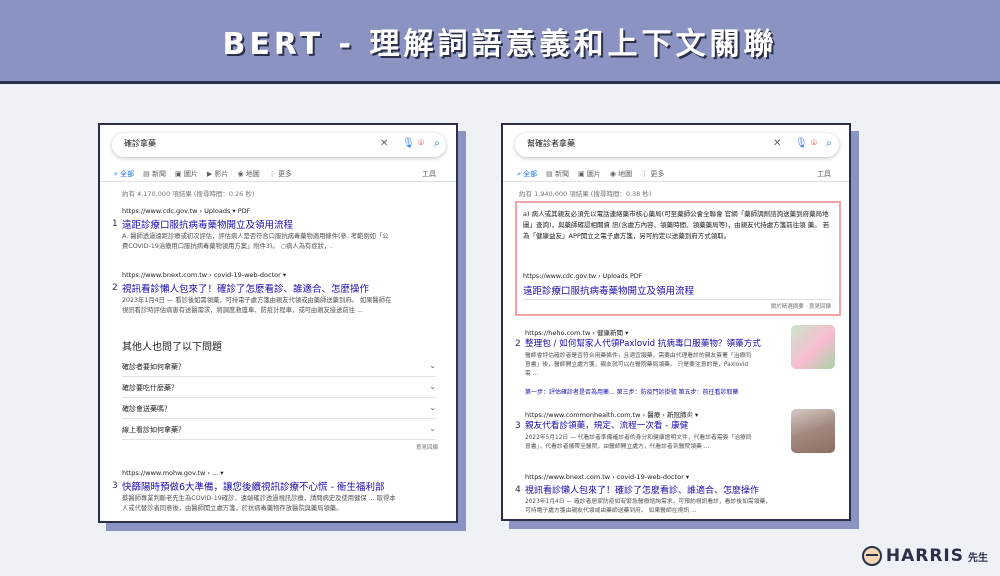  What do you see at coordinates (279, 387) in the screenshot?
I see `paa-question: 確診要吃什麼藥？ ⌄` at bounding box center [279, 387].